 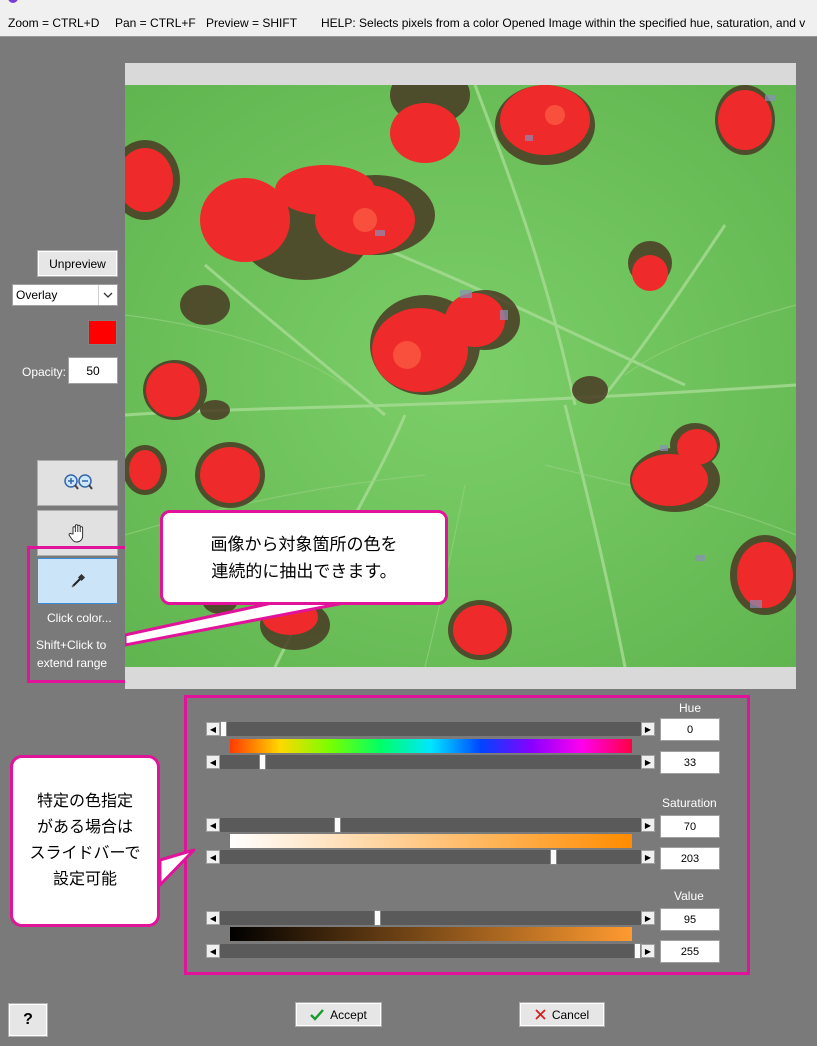 I want to click on hand-icon, so click(x=75, y=533).